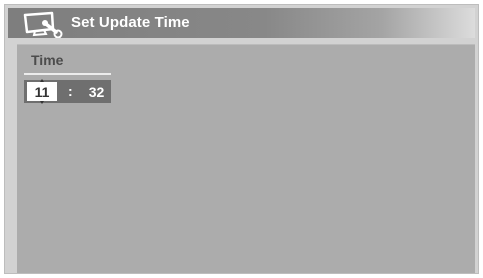  I want to click on arrow-up-icon, so click(42, 80).